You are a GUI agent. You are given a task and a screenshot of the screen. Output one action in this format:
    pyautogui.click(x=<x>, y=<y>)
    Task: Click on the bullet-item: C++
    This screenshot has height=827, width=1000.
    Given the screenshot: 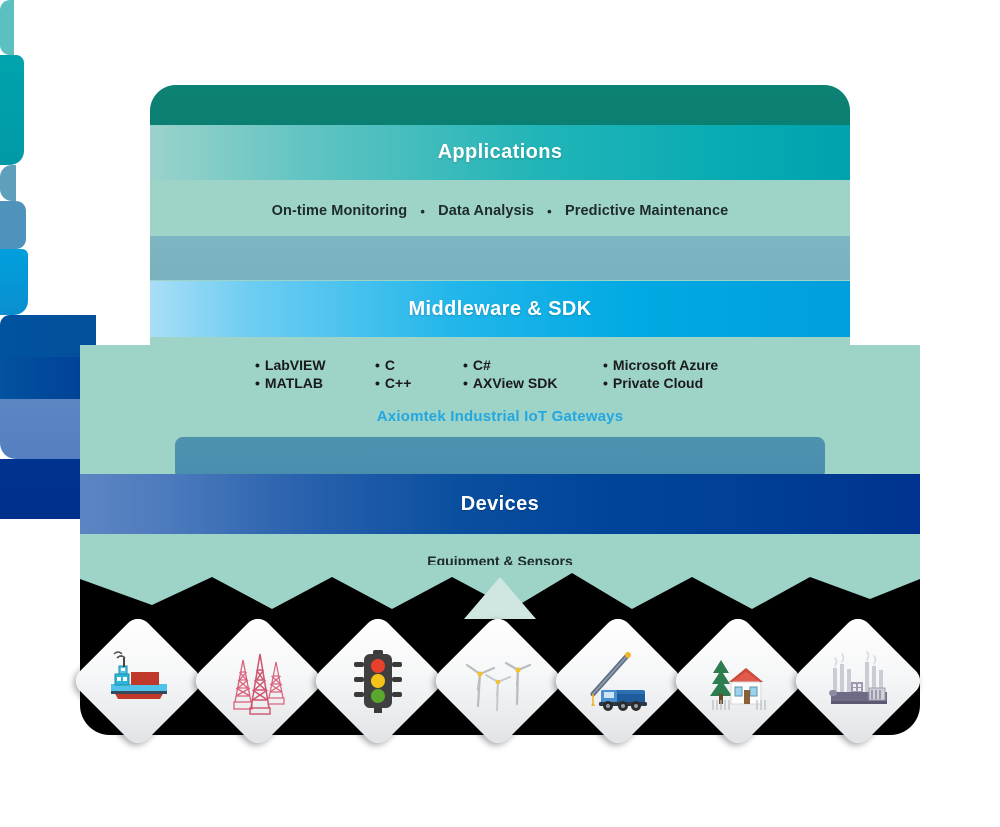 What is the action you would take?
    pyautogui.click(x=419, y=383)
    